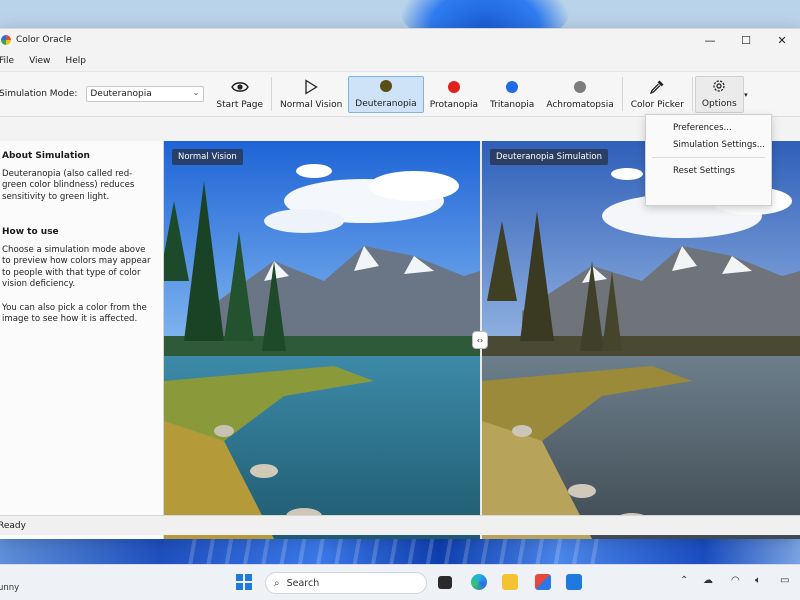 This screenshot has width=800, height=600. Describe the element at coordinates (400, 40) in the screenshot. I see `title-bar: Color Oracle — ☐ ✕` at that location.